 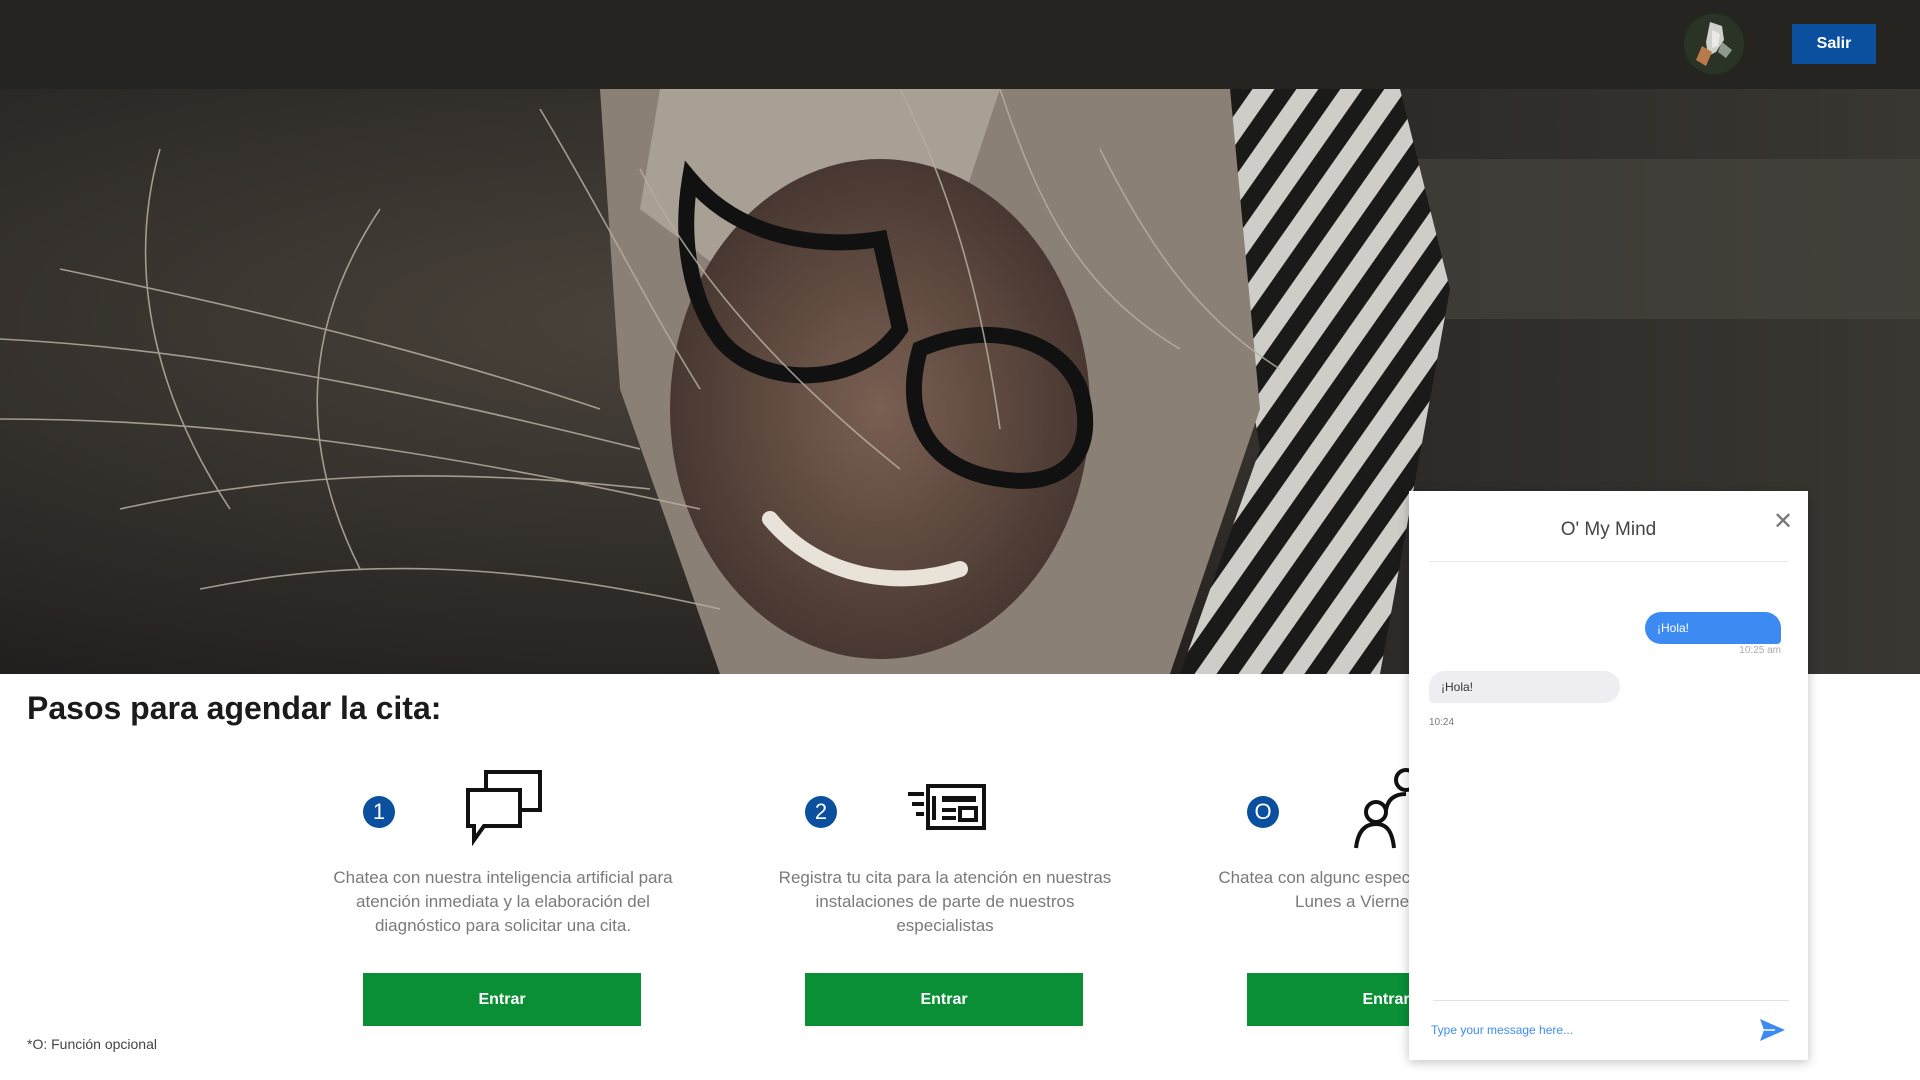 What do you see at coordinates (1760, 650) in the screenshot?
I see `outgoing-message-time: 10:25 am` at bounding box center [1760, 650].